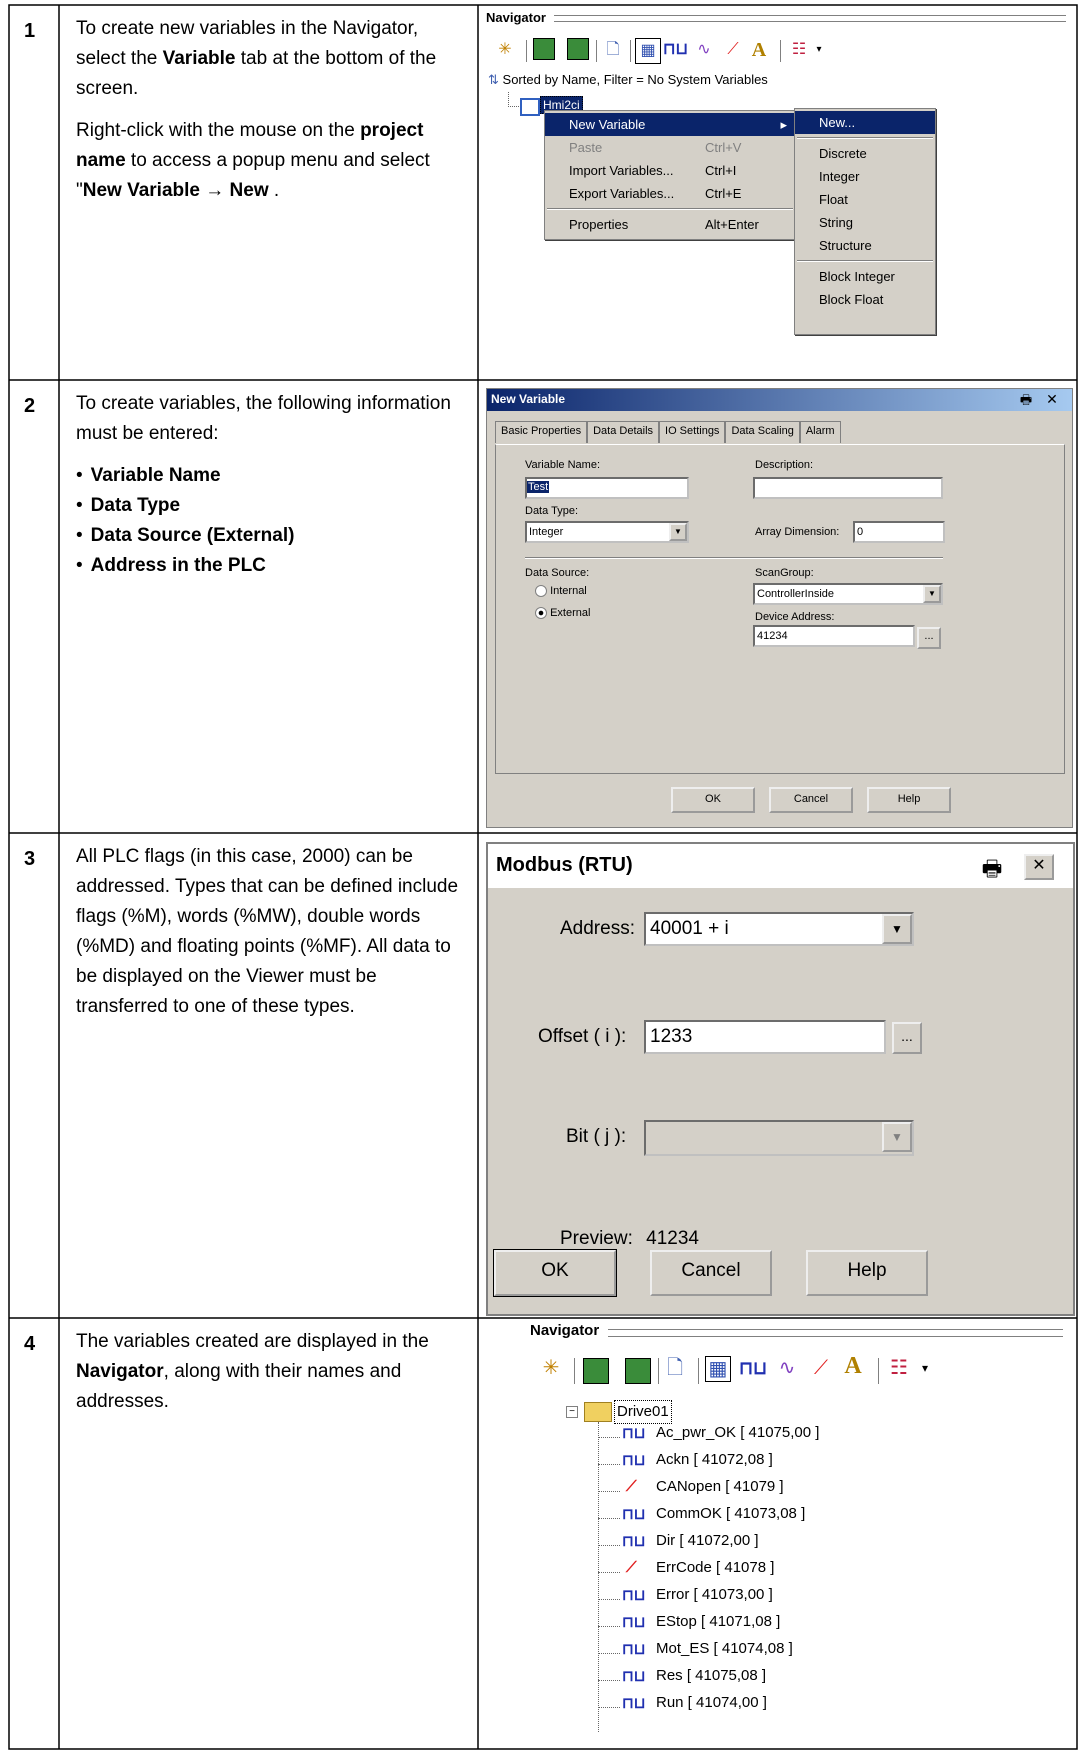 Image resolution: width=1085 pixels, height=1753 pixels. Describe the element at coordinates (670, 193) in the screenshot. I see `menu-item-export: Export Variables... Ctrl+E` at that location.